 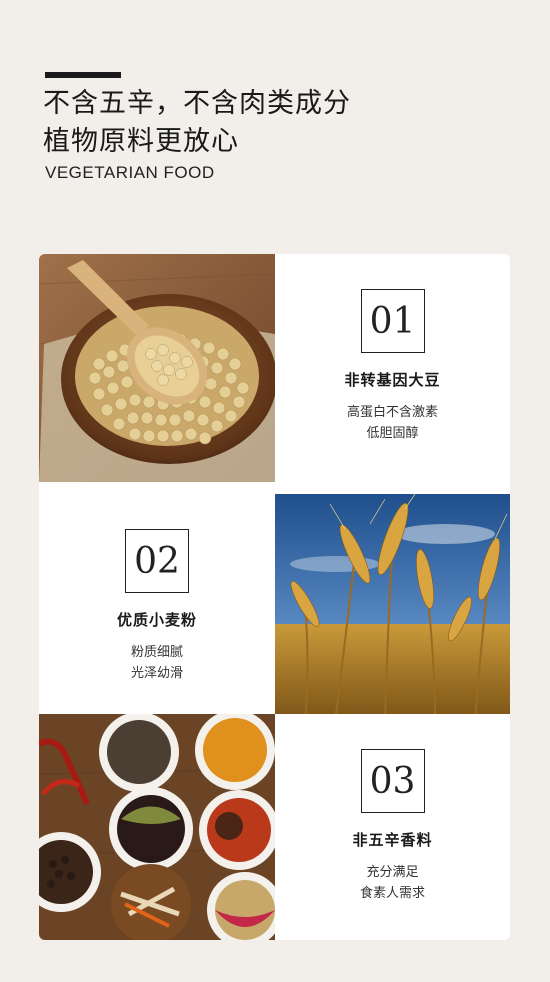 I want to click on feature-desc-02-line2: 光泽幼滑, so click(x=156, y=673).